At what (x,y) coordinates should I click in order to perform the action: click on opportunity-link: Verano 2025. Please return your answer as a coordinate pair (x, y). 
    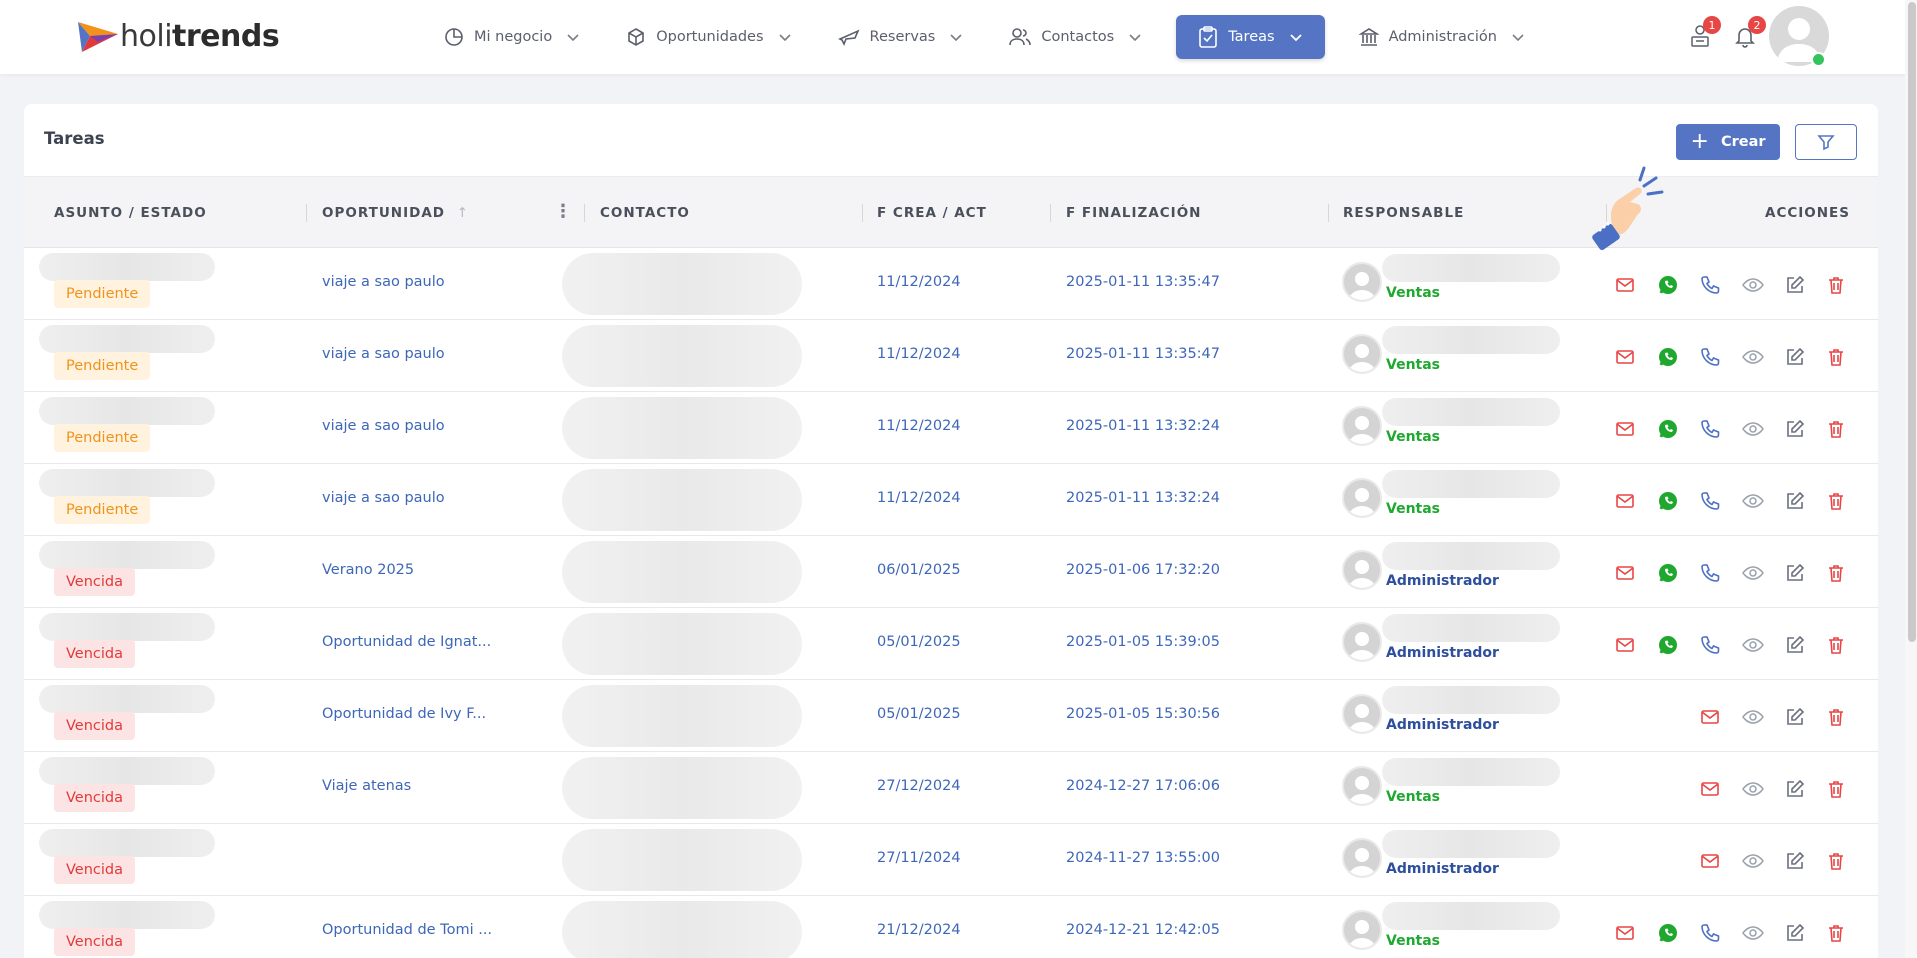
    Looking at the image, I should click on (368, 570).